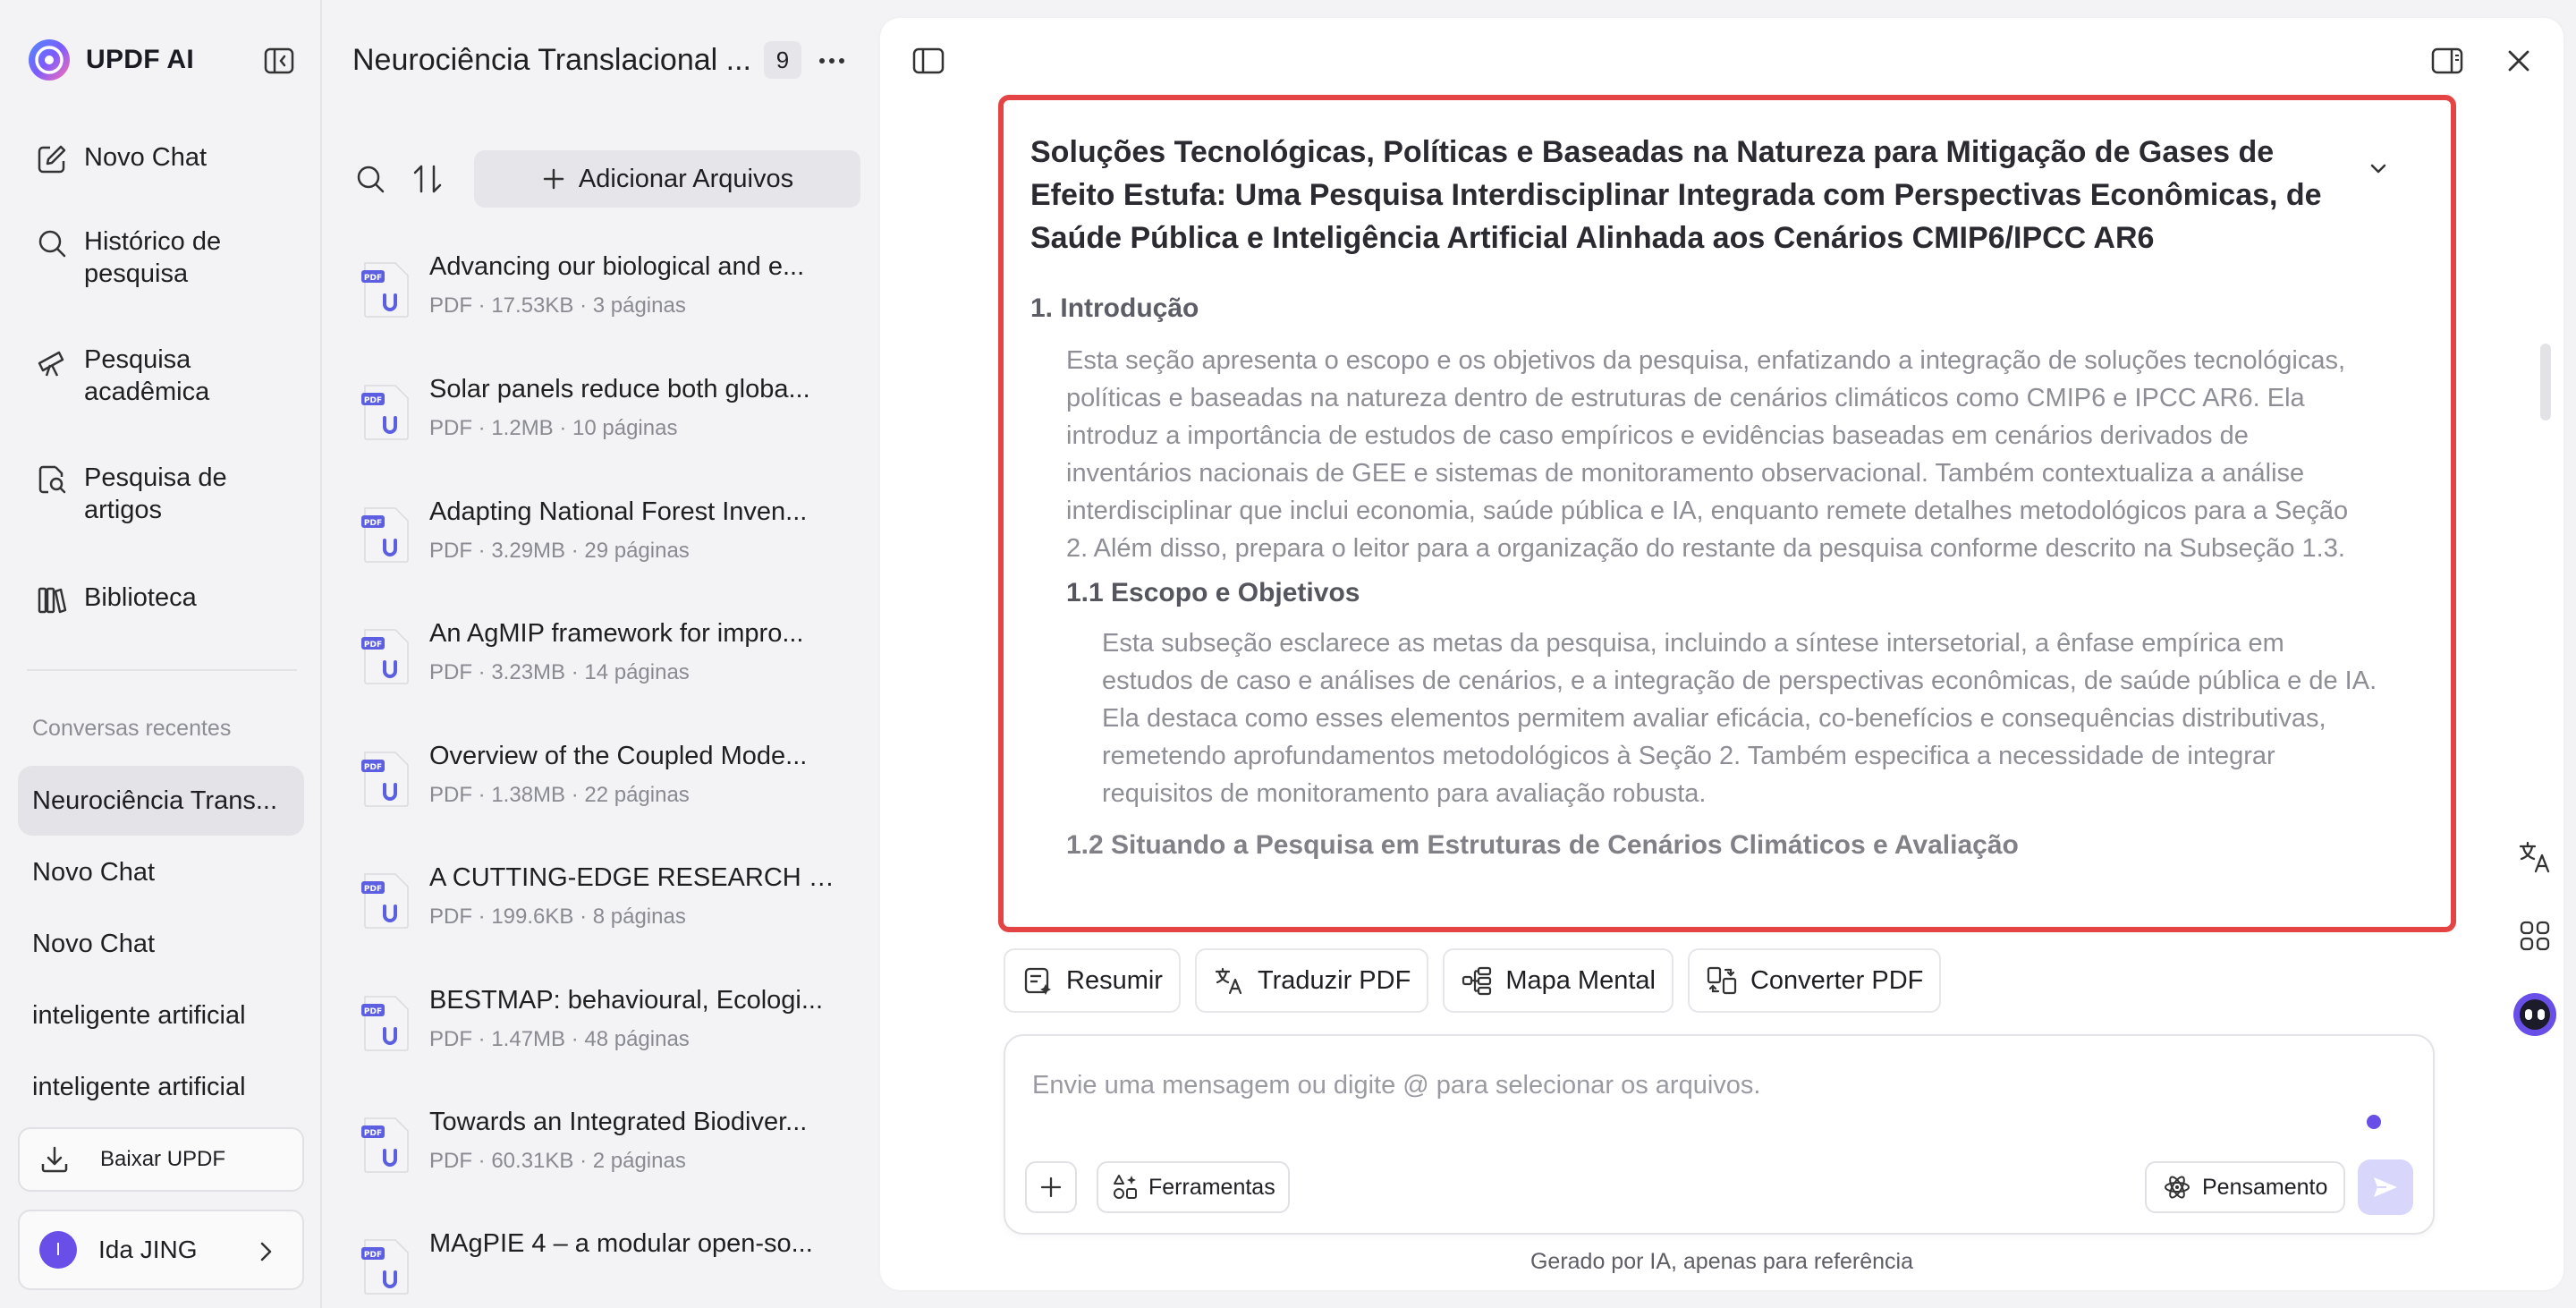 The width and height of the screenshot is (2576, 1308). I want to click on summarize-button: Resumir, so click(1092, 980).